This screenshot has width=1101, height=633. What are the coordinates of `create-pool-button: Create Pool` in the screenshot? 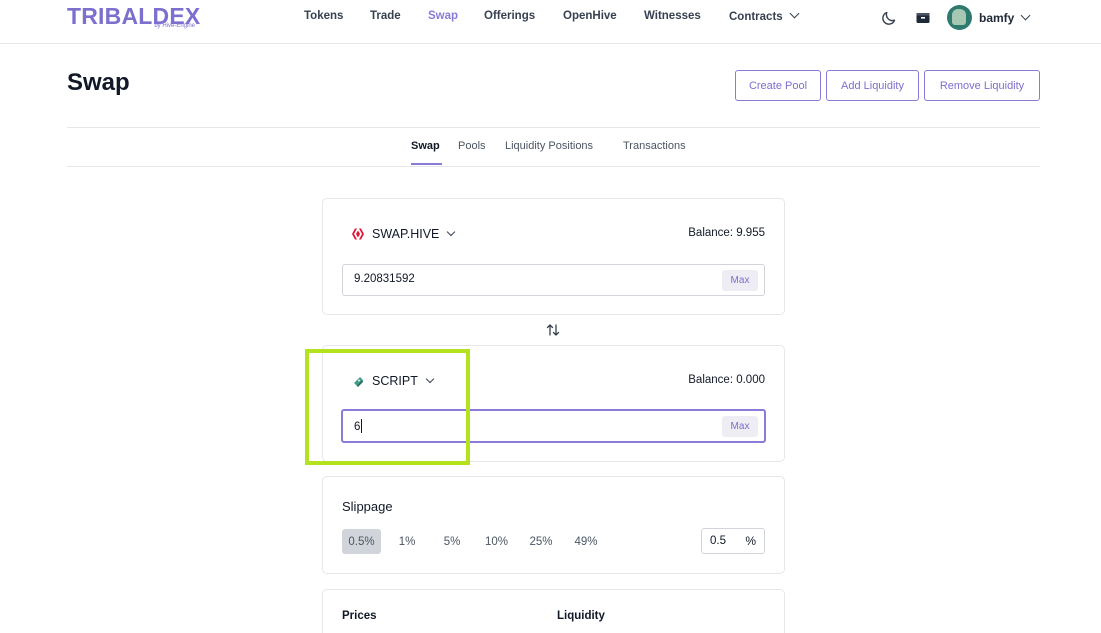 It's located at (778, 85).